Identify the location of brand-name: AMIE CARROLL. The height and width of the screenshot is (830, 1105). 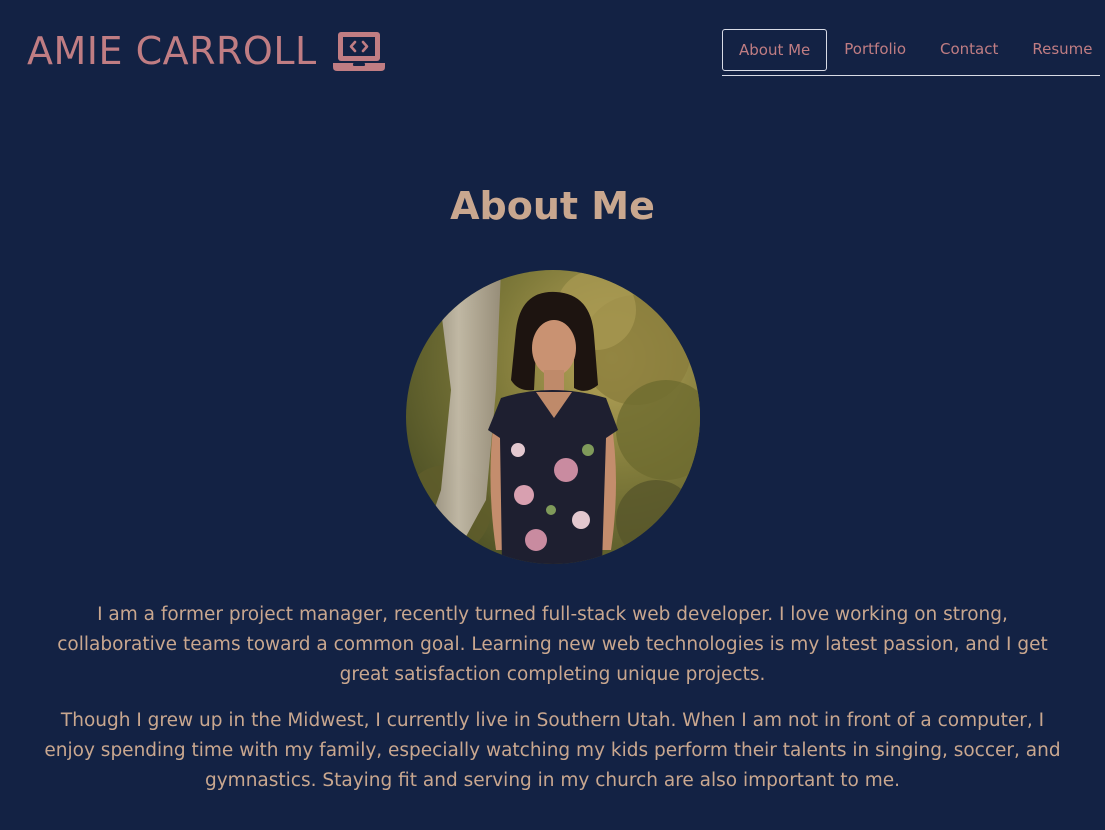
(172, 51).